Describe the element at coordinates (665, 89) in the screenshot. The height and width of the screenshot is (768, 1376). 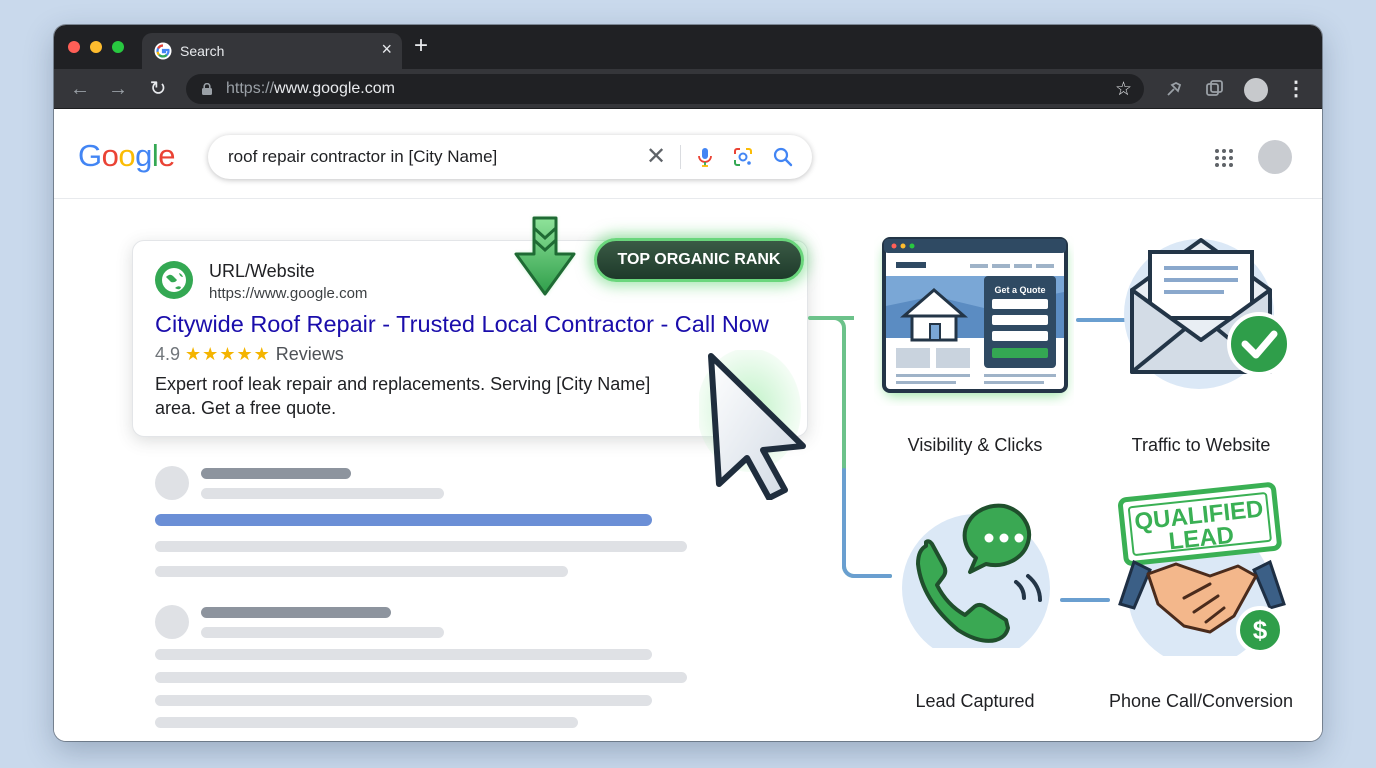
I see `address-bar: https://www.google.com ☆` at that location.